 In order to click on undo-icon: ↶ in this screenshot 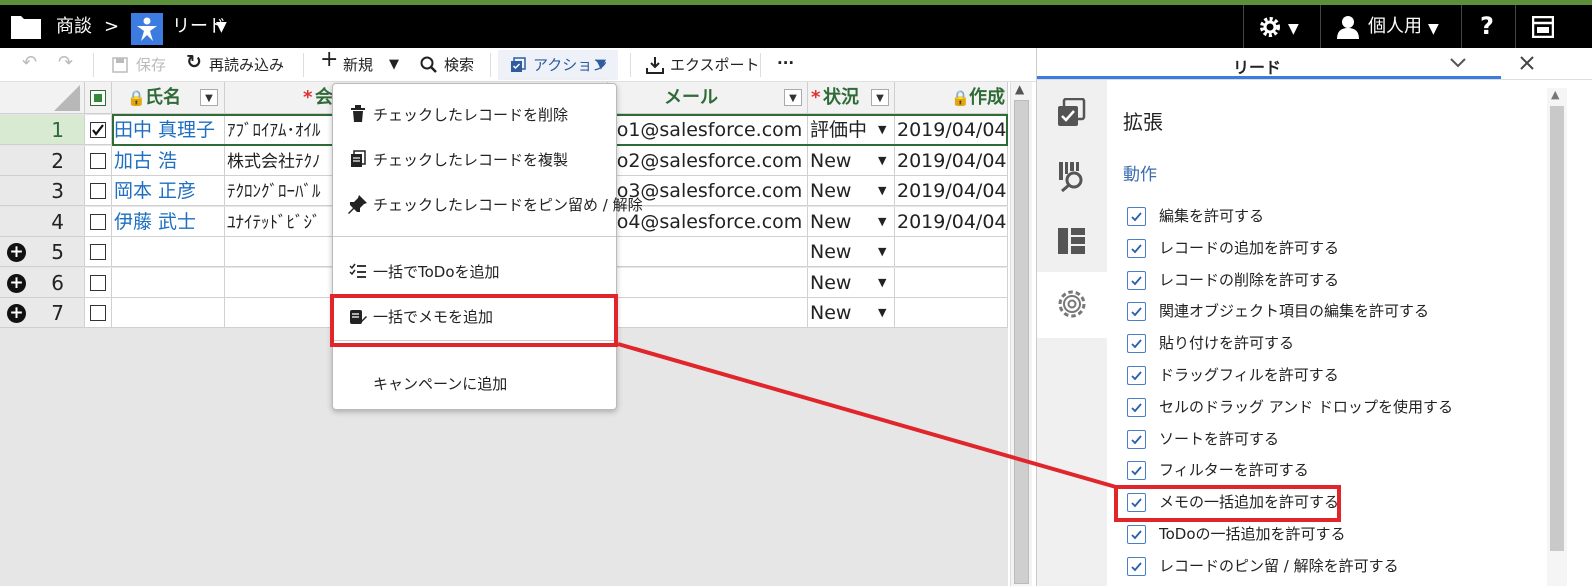, I will do `click(29, 63)`.